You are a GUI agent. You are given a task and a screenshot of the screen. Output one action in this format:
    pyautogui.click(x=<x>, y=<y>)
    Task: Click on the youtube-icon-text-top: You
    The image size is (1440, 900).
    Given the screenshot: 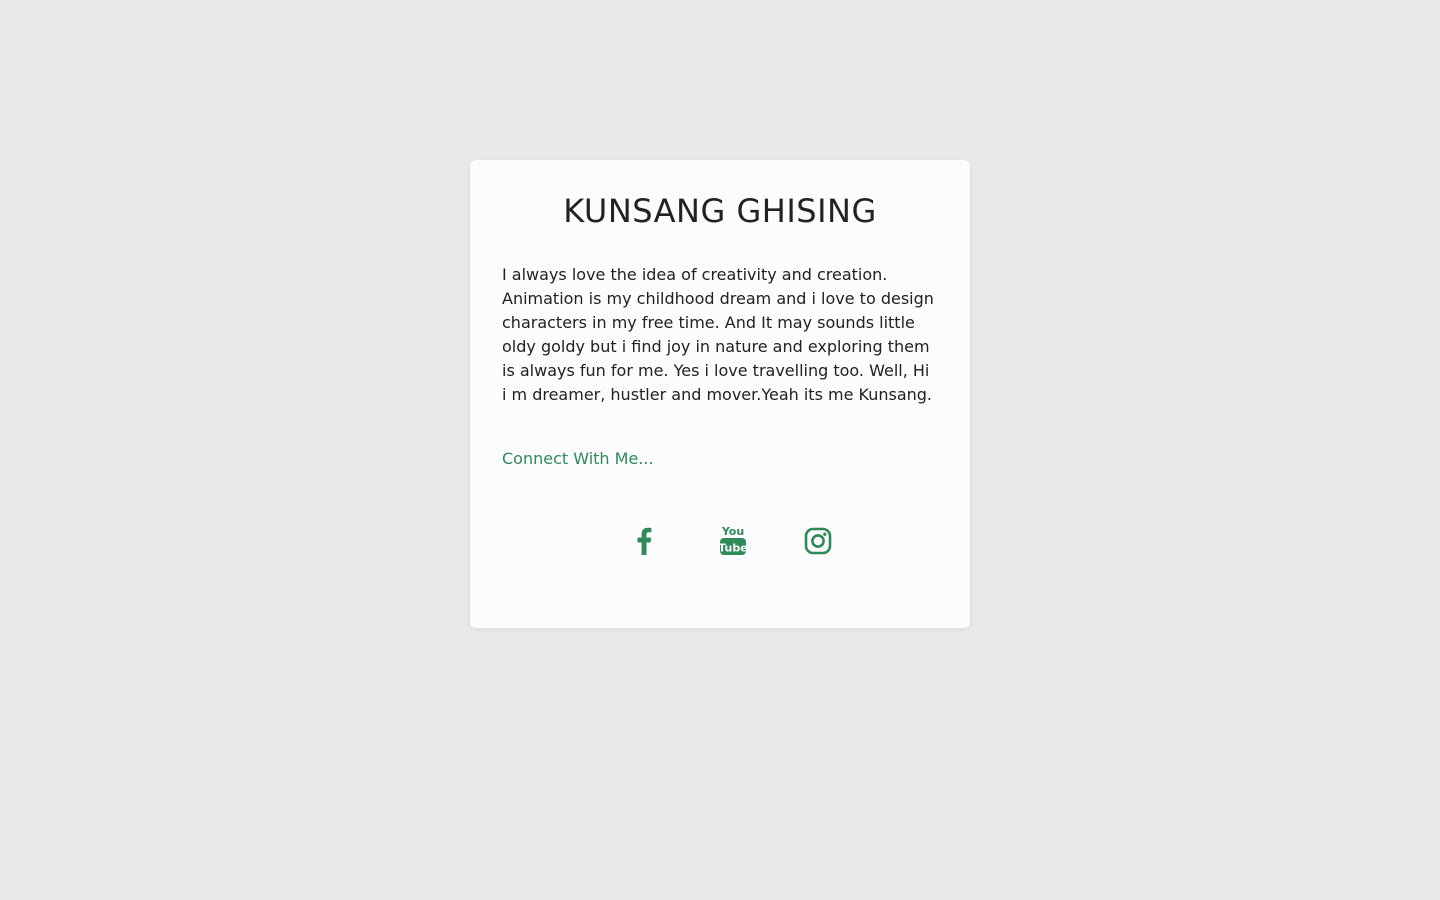 What is the action you would take?
    pyautogui.click(x=732, y=531)
    